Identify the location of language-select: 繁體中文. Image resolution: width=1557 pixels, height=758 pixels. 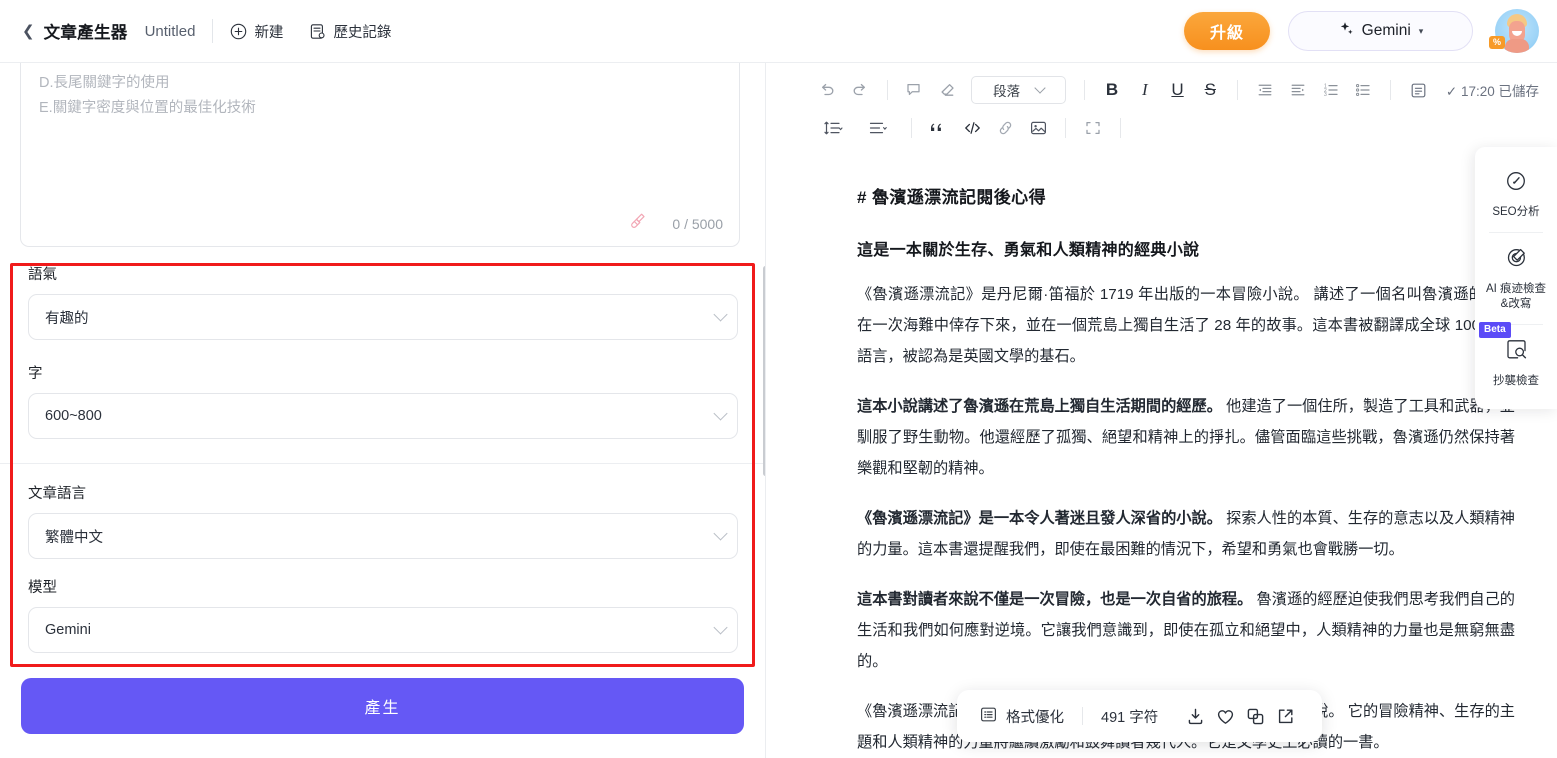
(383, 536).